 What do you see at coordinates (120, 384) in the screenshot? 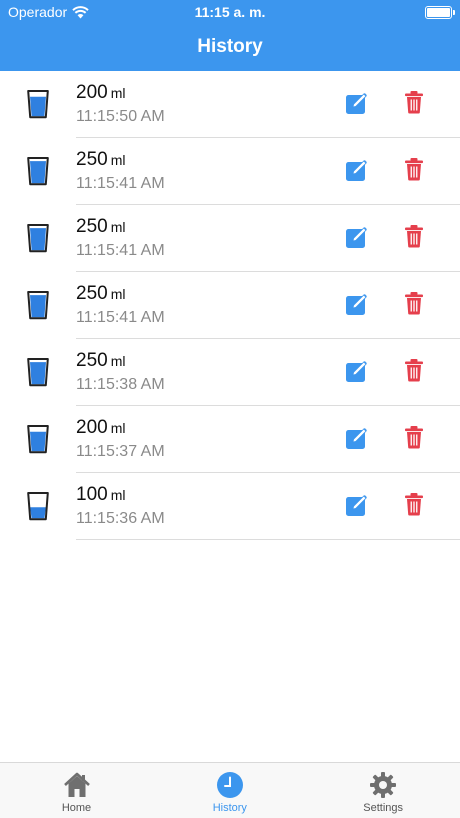
I see `entry-time: 11:15:38 AM` at bounding box center [120, 384].